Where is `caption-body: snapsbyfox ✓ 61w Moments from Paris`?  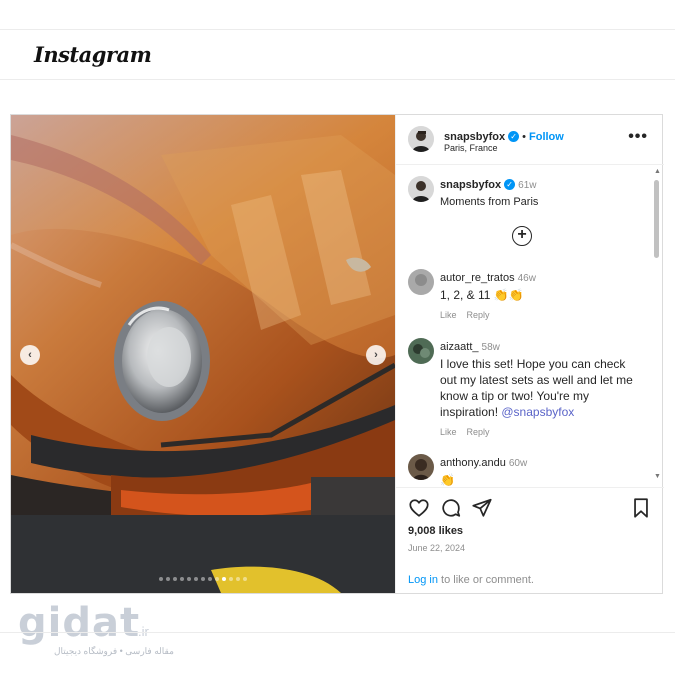 caption-body: snapsbyfox ✓ 61w Moments from Paris is located at coordinates (540, 193).